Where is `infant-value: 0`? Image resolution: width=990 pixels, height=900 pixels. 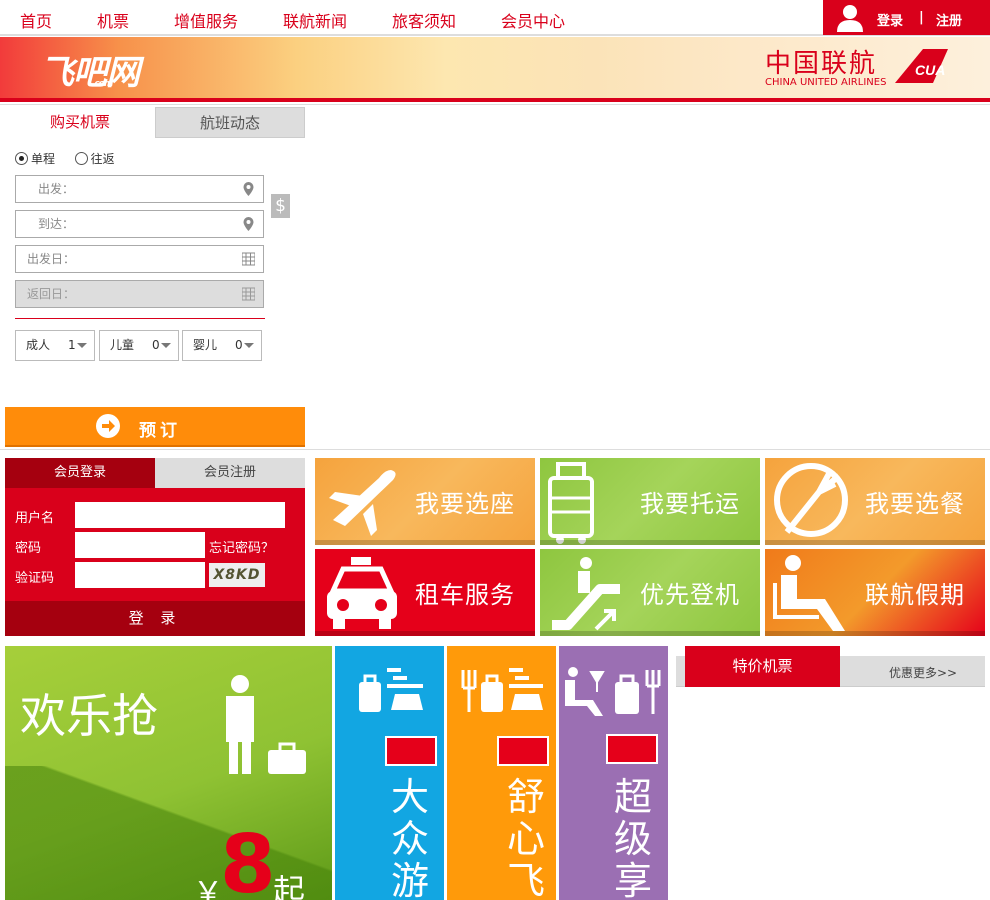
infant-value: 0 is located at coordinates (239, 345).